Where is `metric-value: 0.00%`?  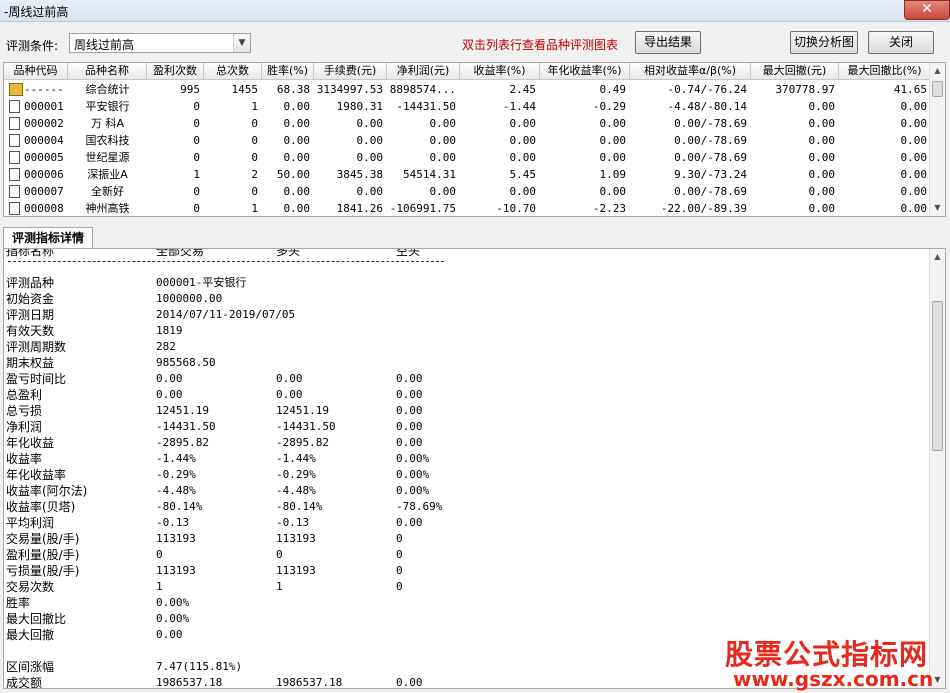 metric-value: 0.00% is located at coordinates (413, 474).